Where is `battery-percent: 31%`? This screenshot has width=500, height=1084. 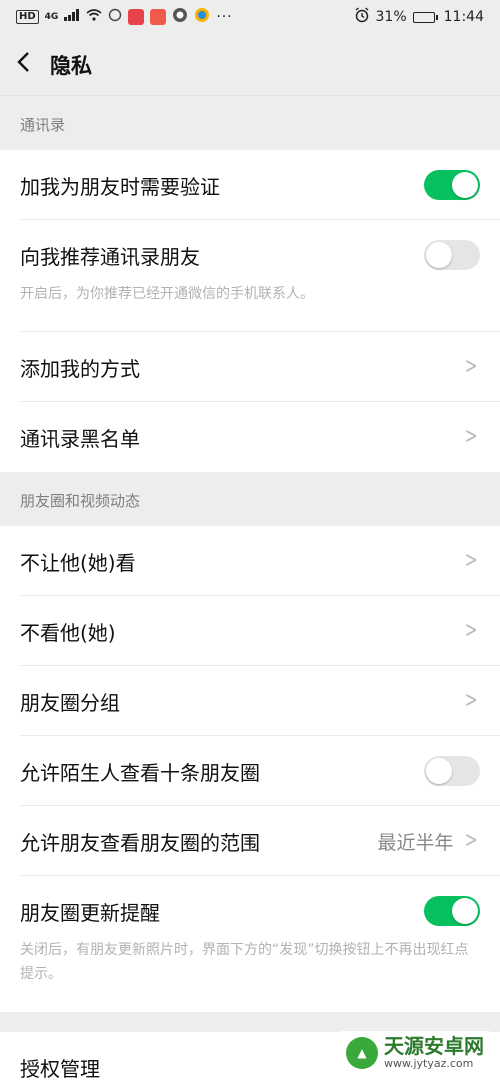 battery-percent: 31% is located at coordinates (391, 17).